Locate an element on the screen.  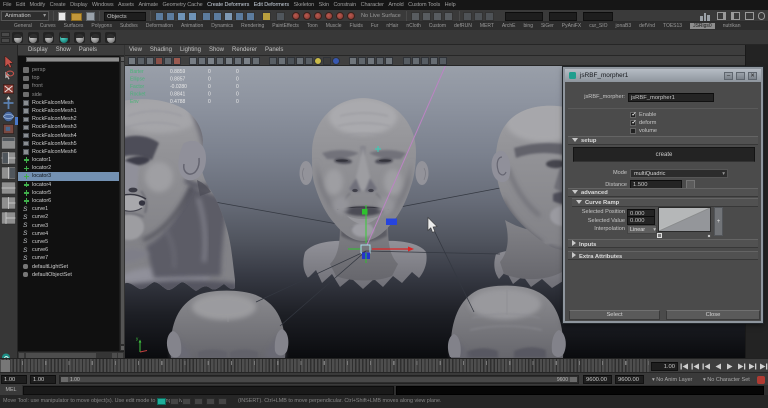
svg-text: 0.4788 is located at coordinates (178, 102).